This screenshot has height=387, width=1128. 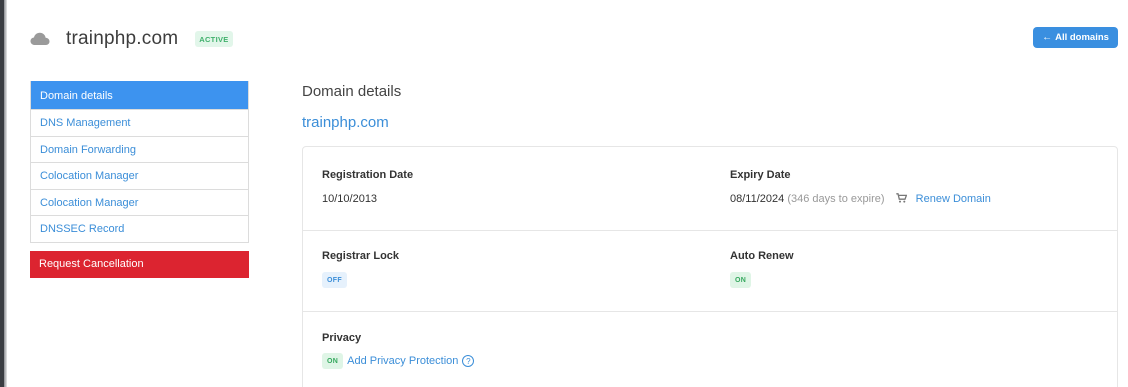 What do you see at coordinates (760, 175) in the screenshot?
I see `expiry-date-label: Expiry Date` at bounding box center [760, 175].